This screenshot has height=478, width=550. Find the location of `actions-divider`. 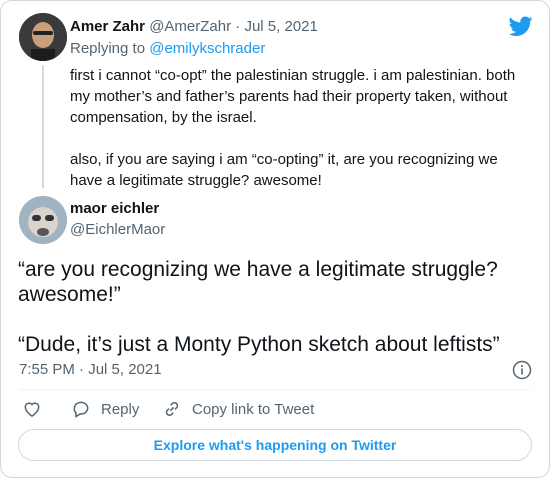

actions-divider is located at coordinates (275, 389).